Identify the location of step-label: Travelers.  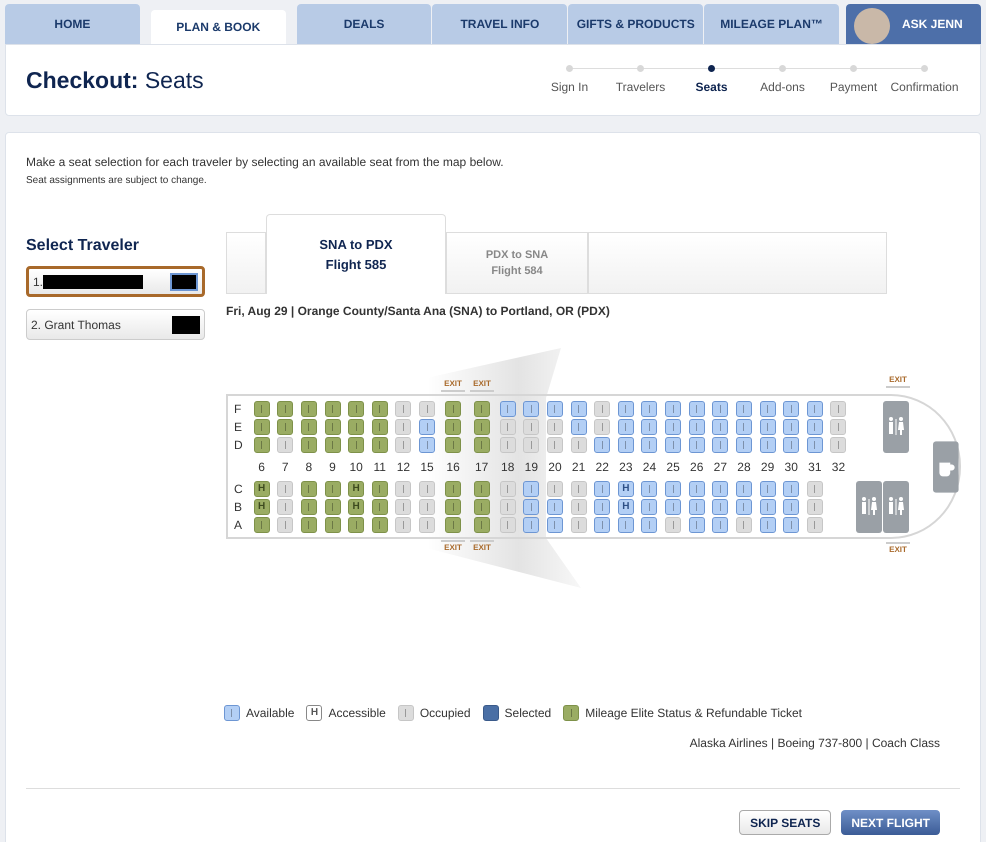
(641, 87).